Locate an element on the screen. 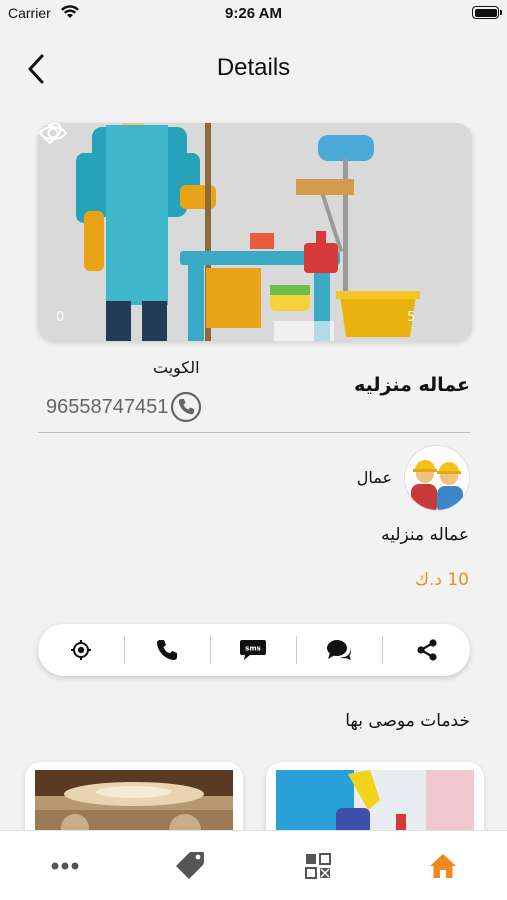 The image size is (507, 900). action-bar: sms is located at coordinates (254, 650).